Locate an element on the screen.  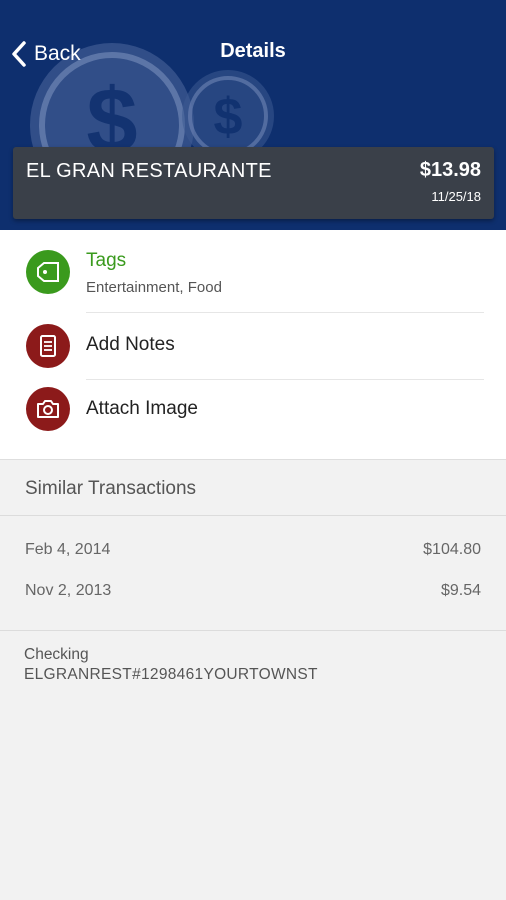
similar-transaction-row: Nov 2, 2013 $9.54 is located at coordinates (253, 597).